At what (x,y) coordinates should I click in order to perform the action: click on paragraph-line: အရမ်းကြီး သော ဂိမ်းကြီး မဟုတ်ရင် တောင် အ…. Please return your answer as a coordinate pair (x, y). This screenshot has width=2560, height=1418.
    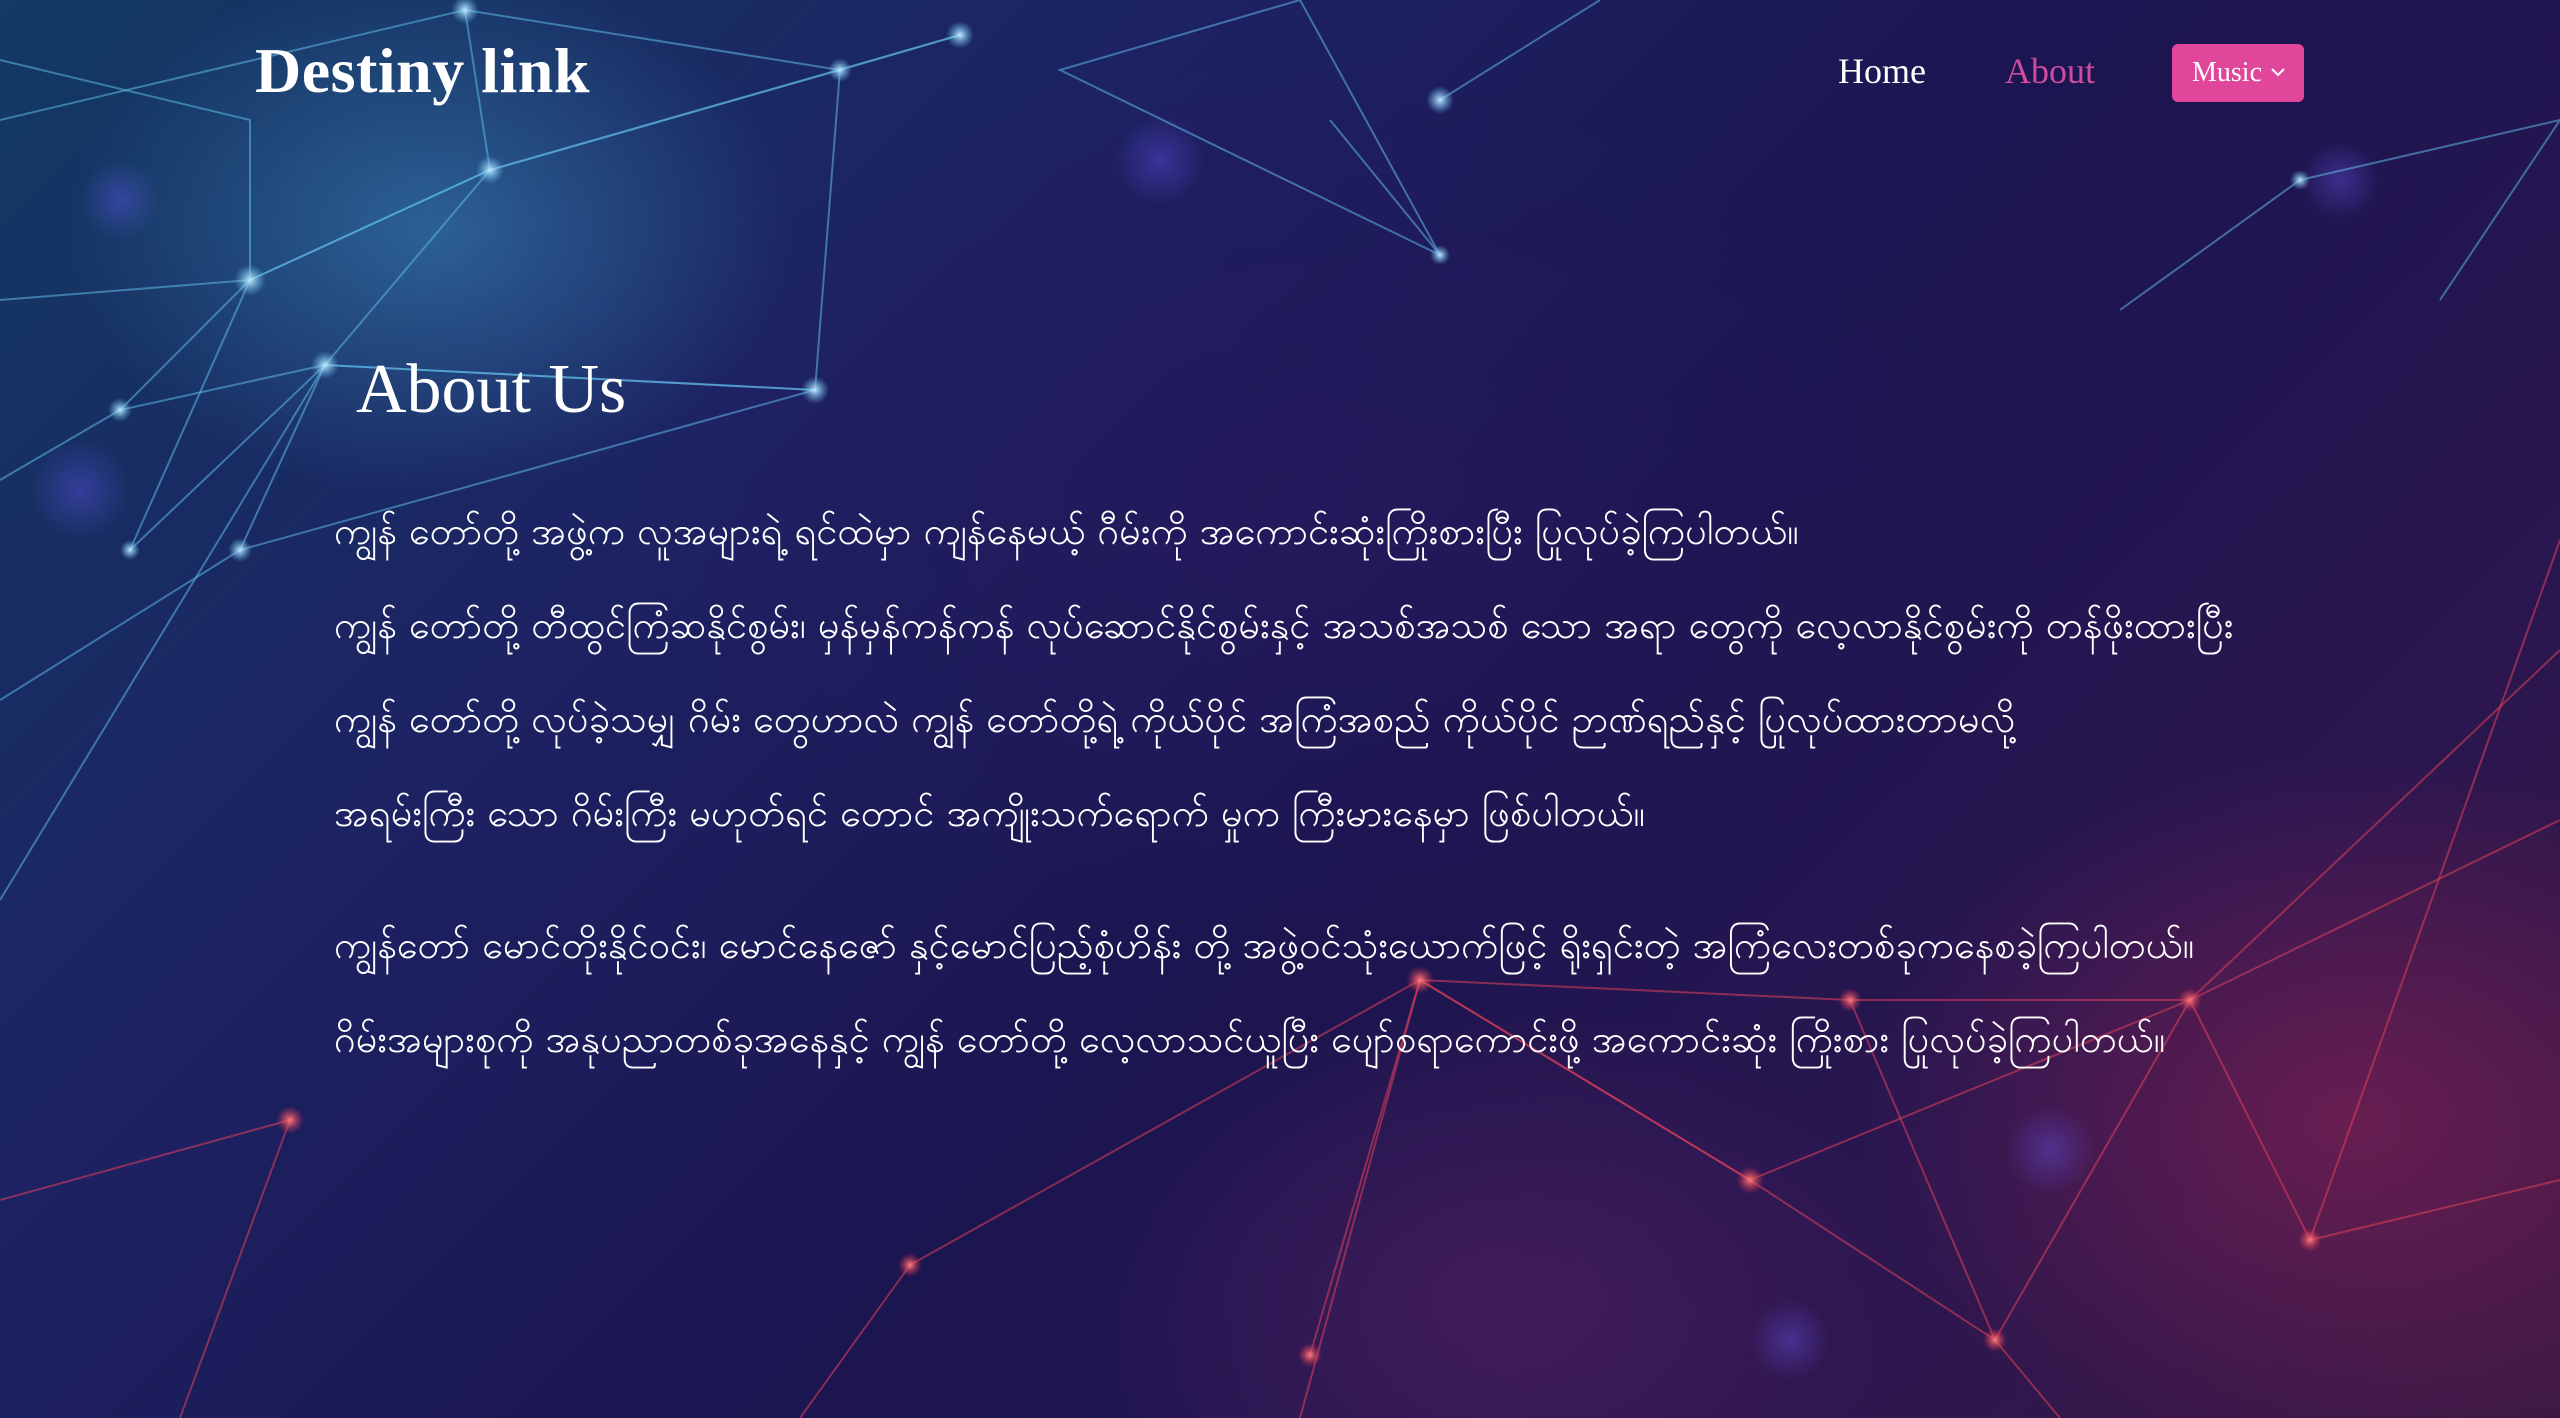
    Looking at the image, I should click on (989, 813).